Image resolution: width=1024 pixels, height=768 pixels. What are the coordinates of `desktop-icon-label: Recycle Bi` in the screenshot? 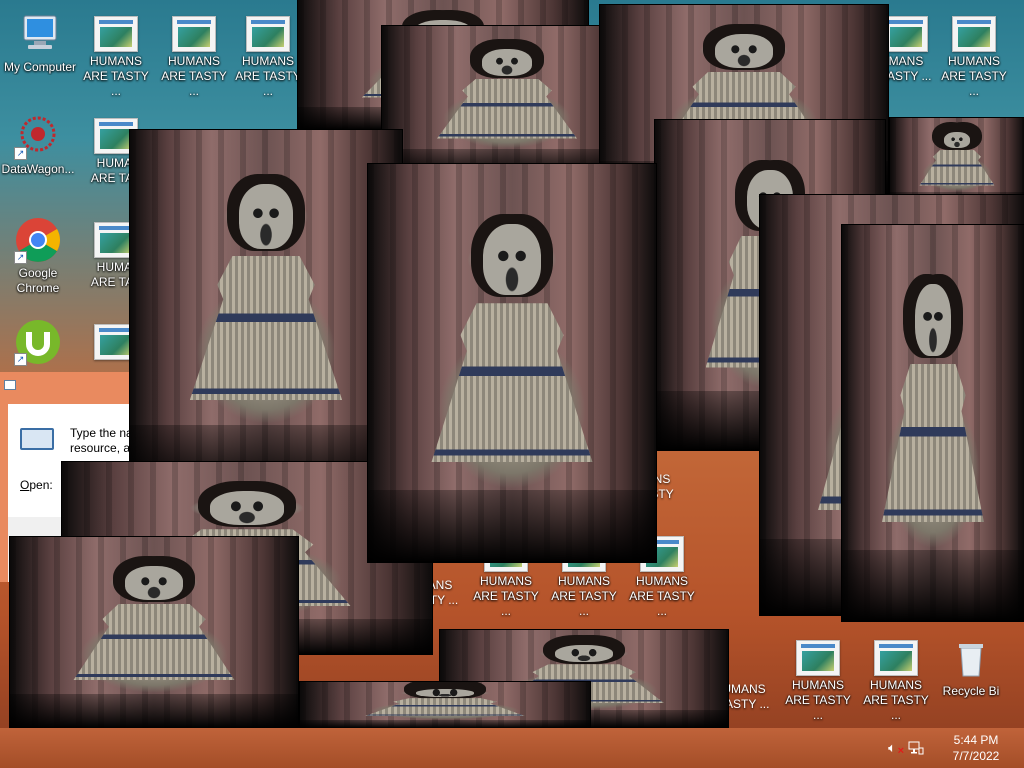 It's located at (971, 691).